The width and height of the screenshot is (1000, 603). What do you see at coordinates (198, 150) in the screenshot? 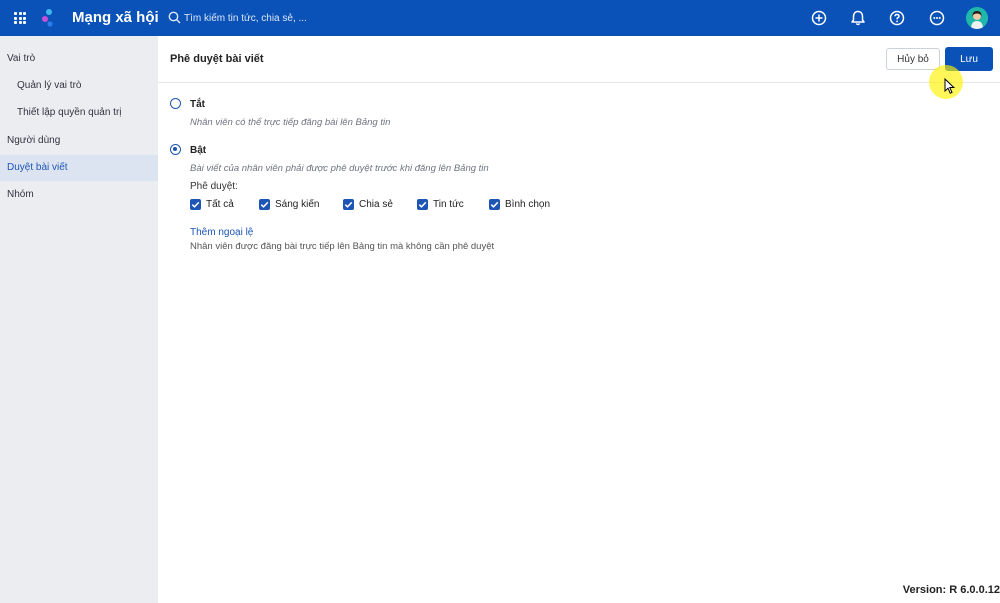
I see `option-on-label: Bật` at bounding box center [198, 150].